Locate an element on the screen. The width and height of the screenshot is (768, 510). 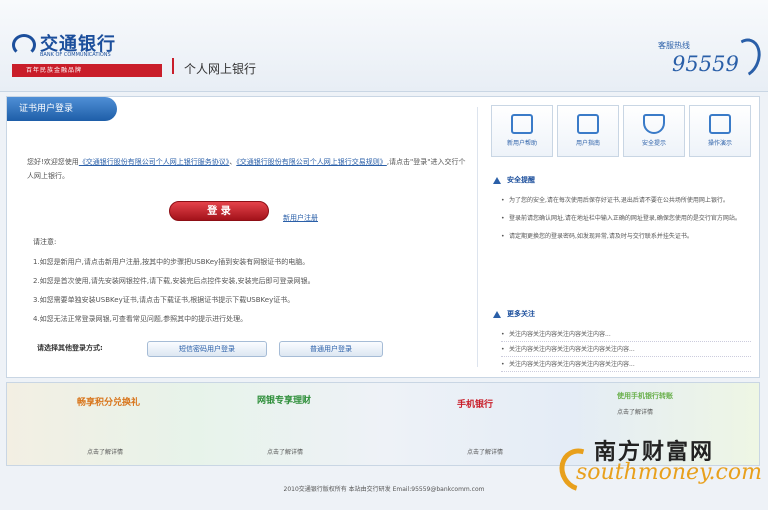
list-item: 为了您的安全,请在每次使用后保存好证书,退出后请不要在公共场所使用网上银行。 is located at coordinates (626, 201).